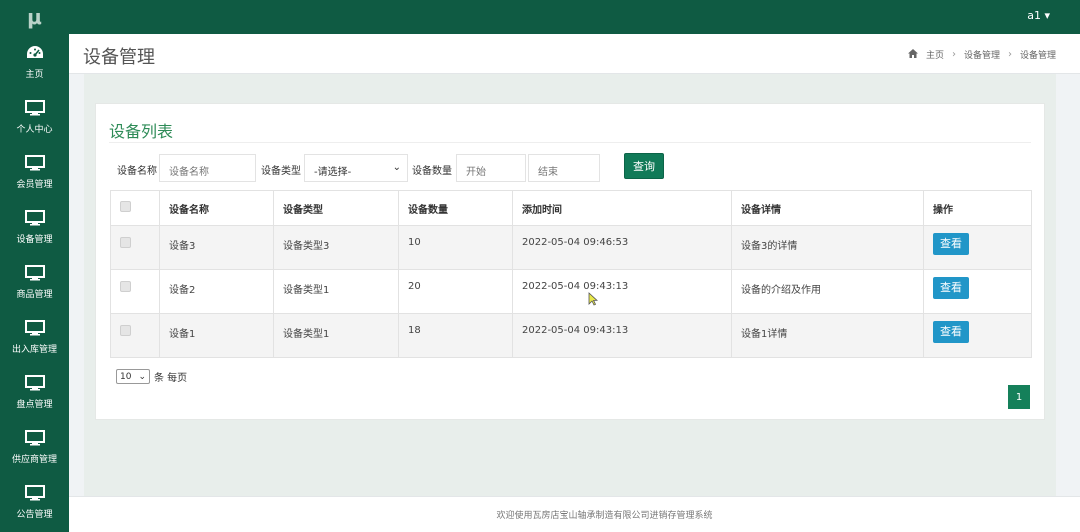 This screenshot has height=532, width=1080. What do you see at coordinates (119, 57) in the screenshot?
I see `page-title: 设备管理` at bounding box center [119, 57].